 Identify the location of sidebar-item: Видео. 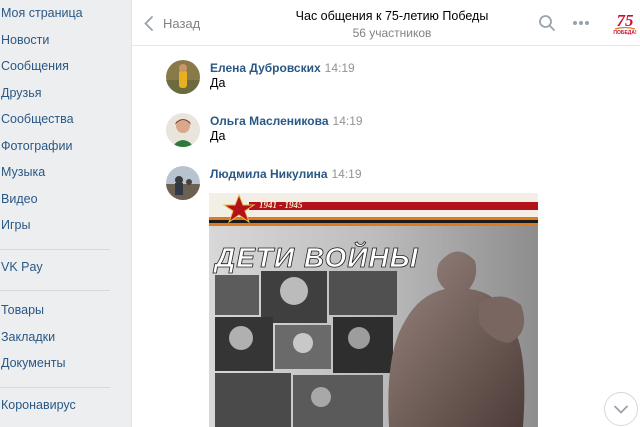
(56, 199).